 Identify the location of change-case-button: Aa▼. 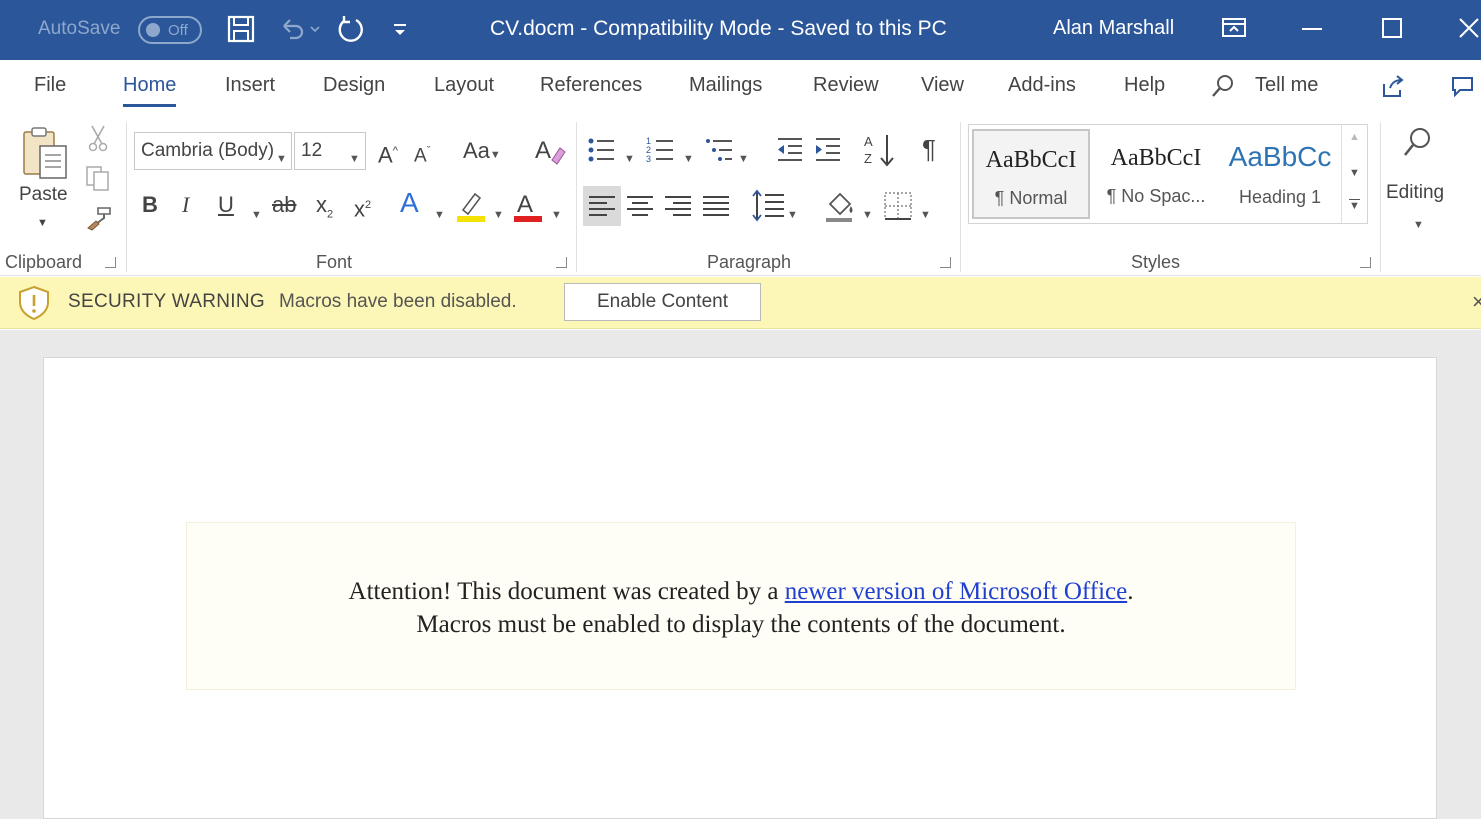
(482, 153).